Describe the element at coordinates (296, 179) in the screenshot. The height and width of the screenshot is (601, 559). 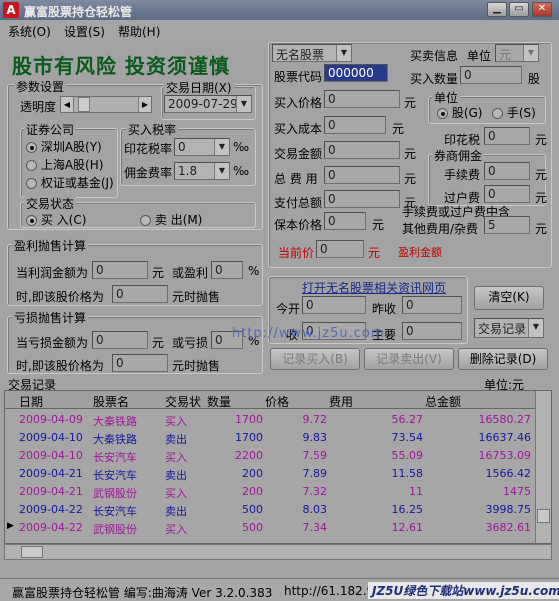
I see `fee-total-label: 总 费 用` at that location.